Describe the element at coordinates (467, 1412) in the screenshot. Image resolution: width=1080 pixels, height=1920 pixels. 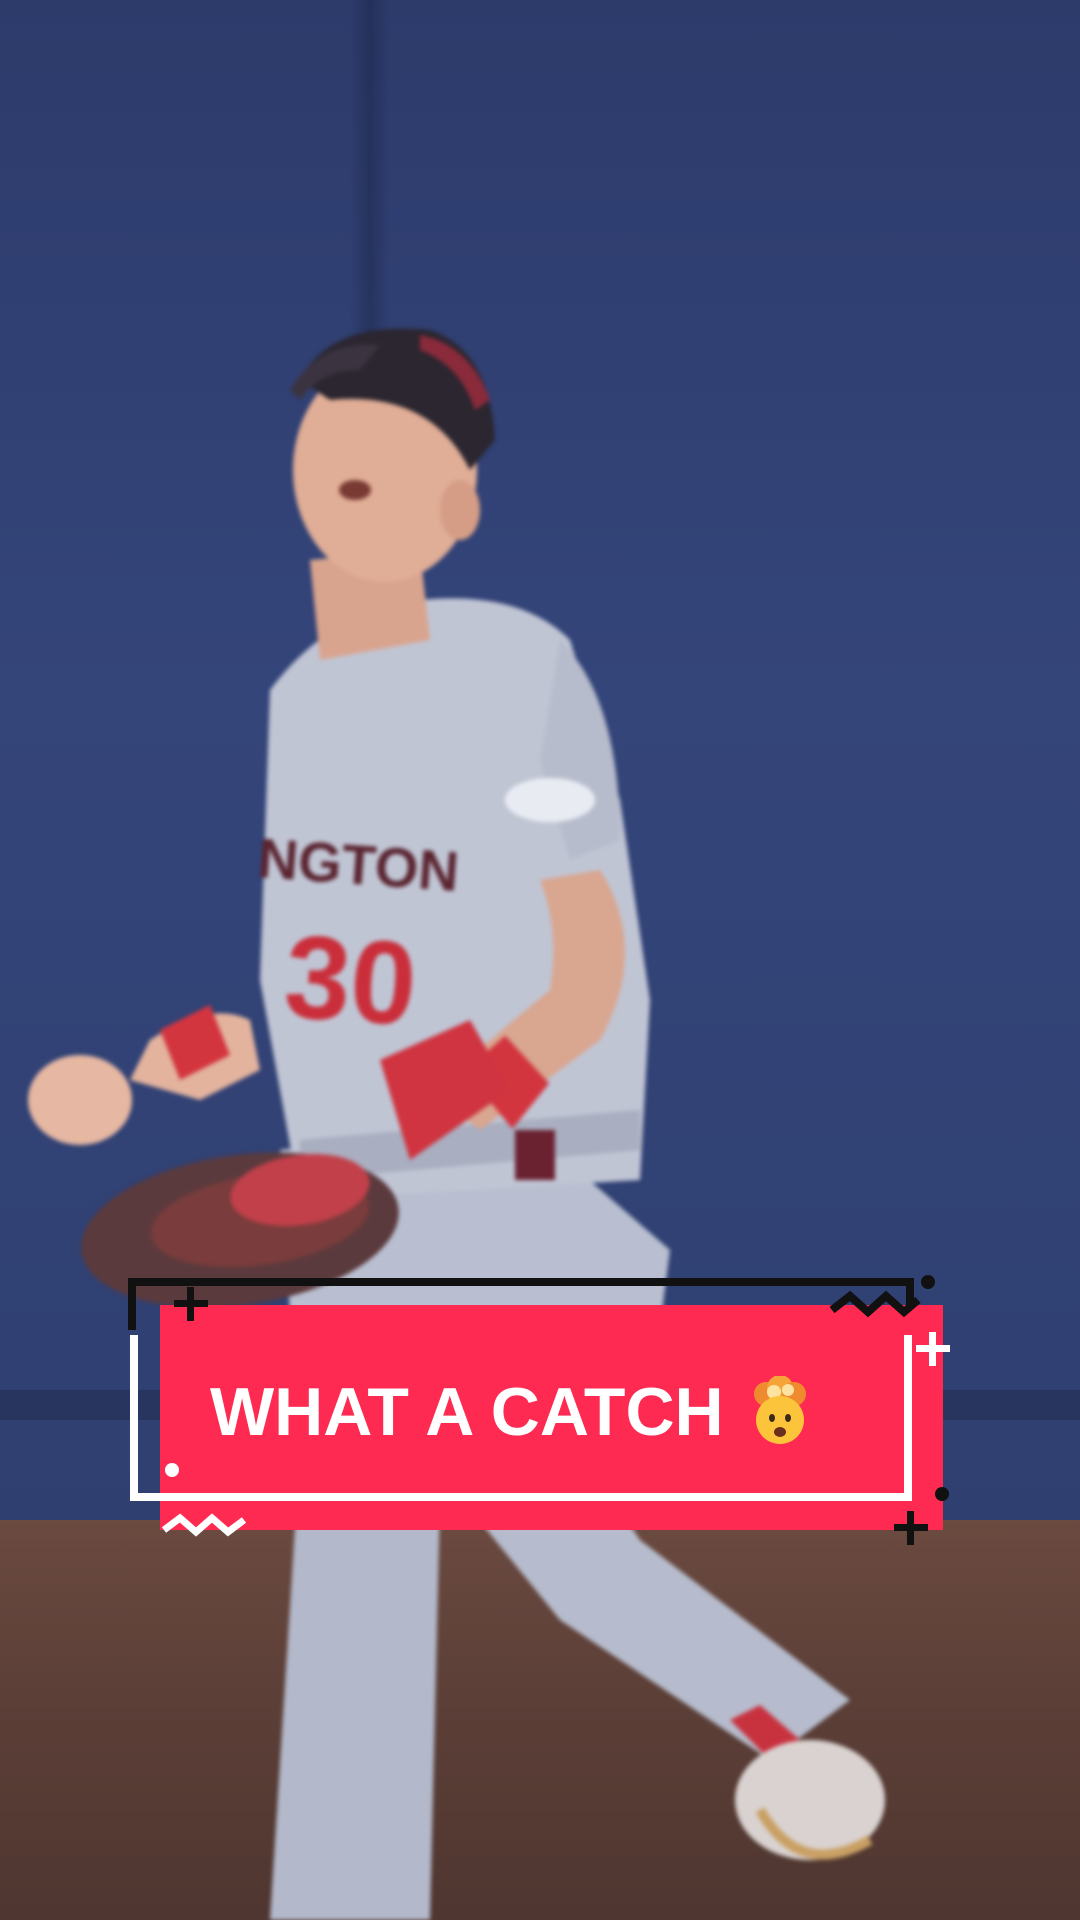
I see `caption-text: WHAT A CATCH` at that location.